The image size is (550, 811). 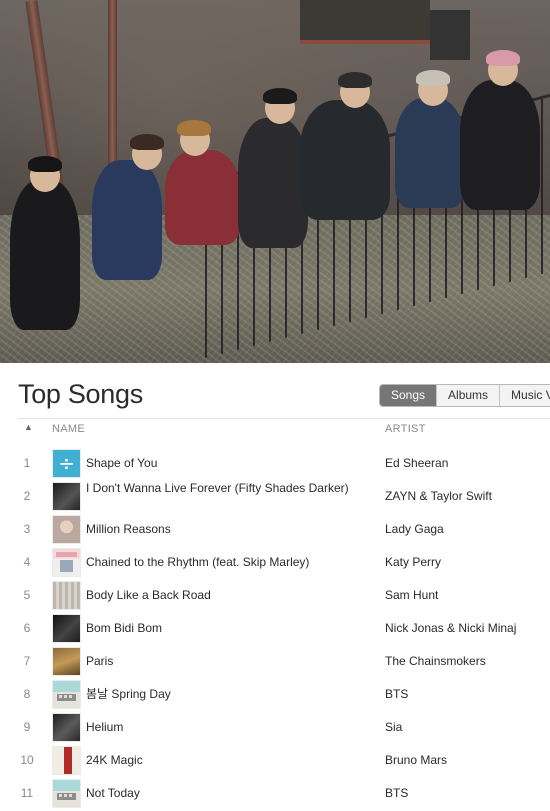 I want to click on row-rank: 7, so click(x=27, y=661).